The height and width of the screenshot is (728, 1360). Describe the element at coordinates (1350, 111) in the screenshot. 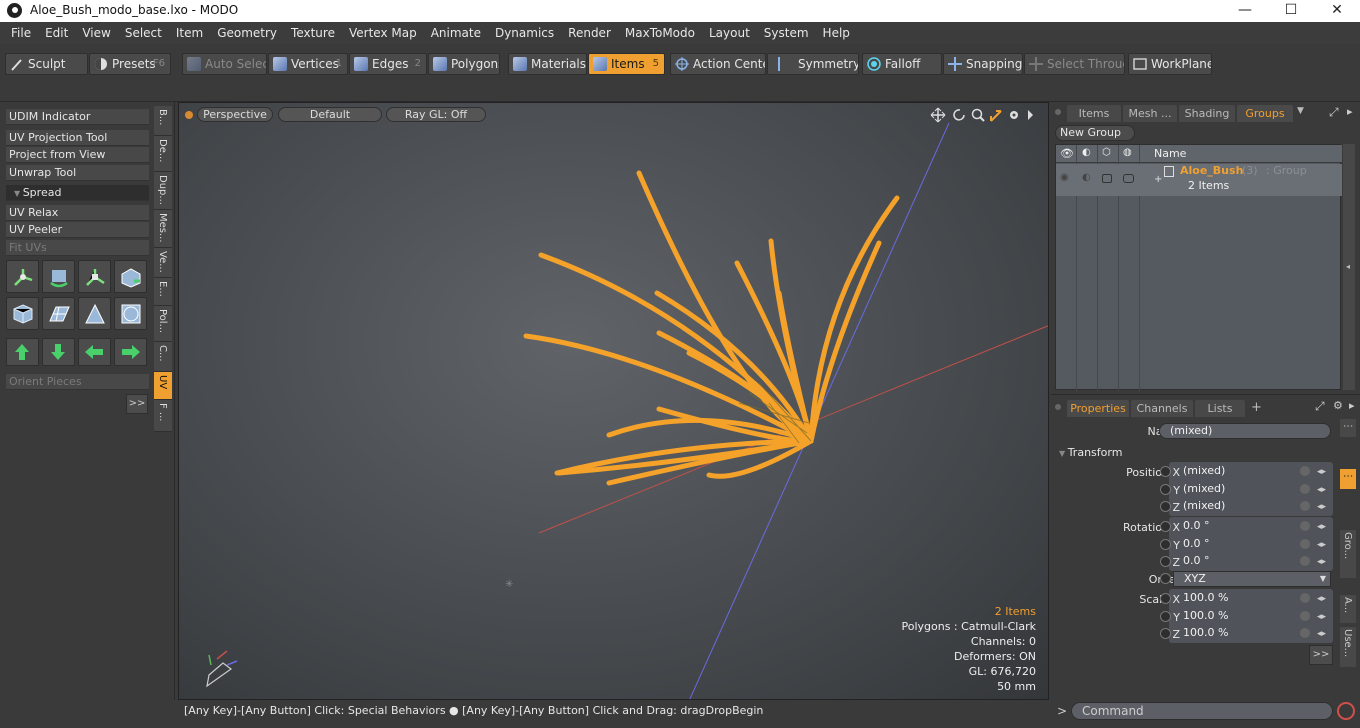

I see `panel-options-icon: ▸` at that location.